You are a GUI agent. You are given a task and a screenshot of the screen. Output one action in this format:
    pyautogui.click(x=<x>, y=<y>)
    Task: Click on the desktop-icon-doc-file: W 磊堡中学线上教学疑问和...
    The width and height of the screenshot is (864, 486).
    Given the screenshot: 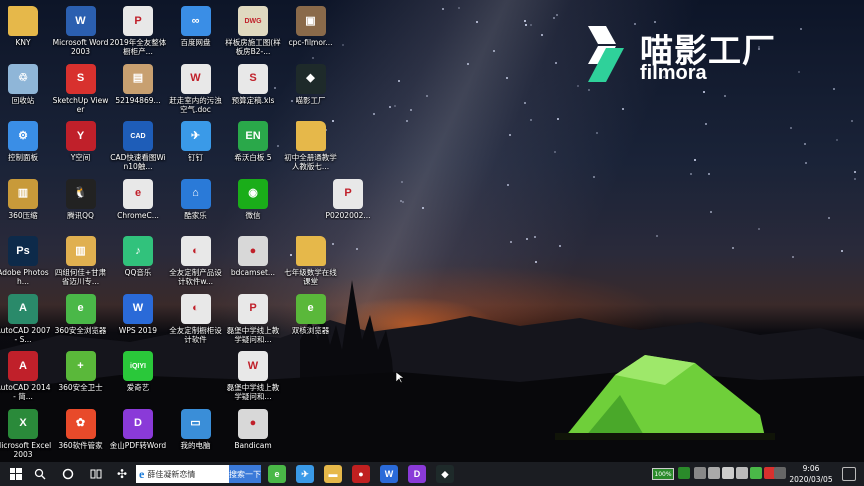 What is the action you would take?
    pyautogui.click(x=253, y=377)
    